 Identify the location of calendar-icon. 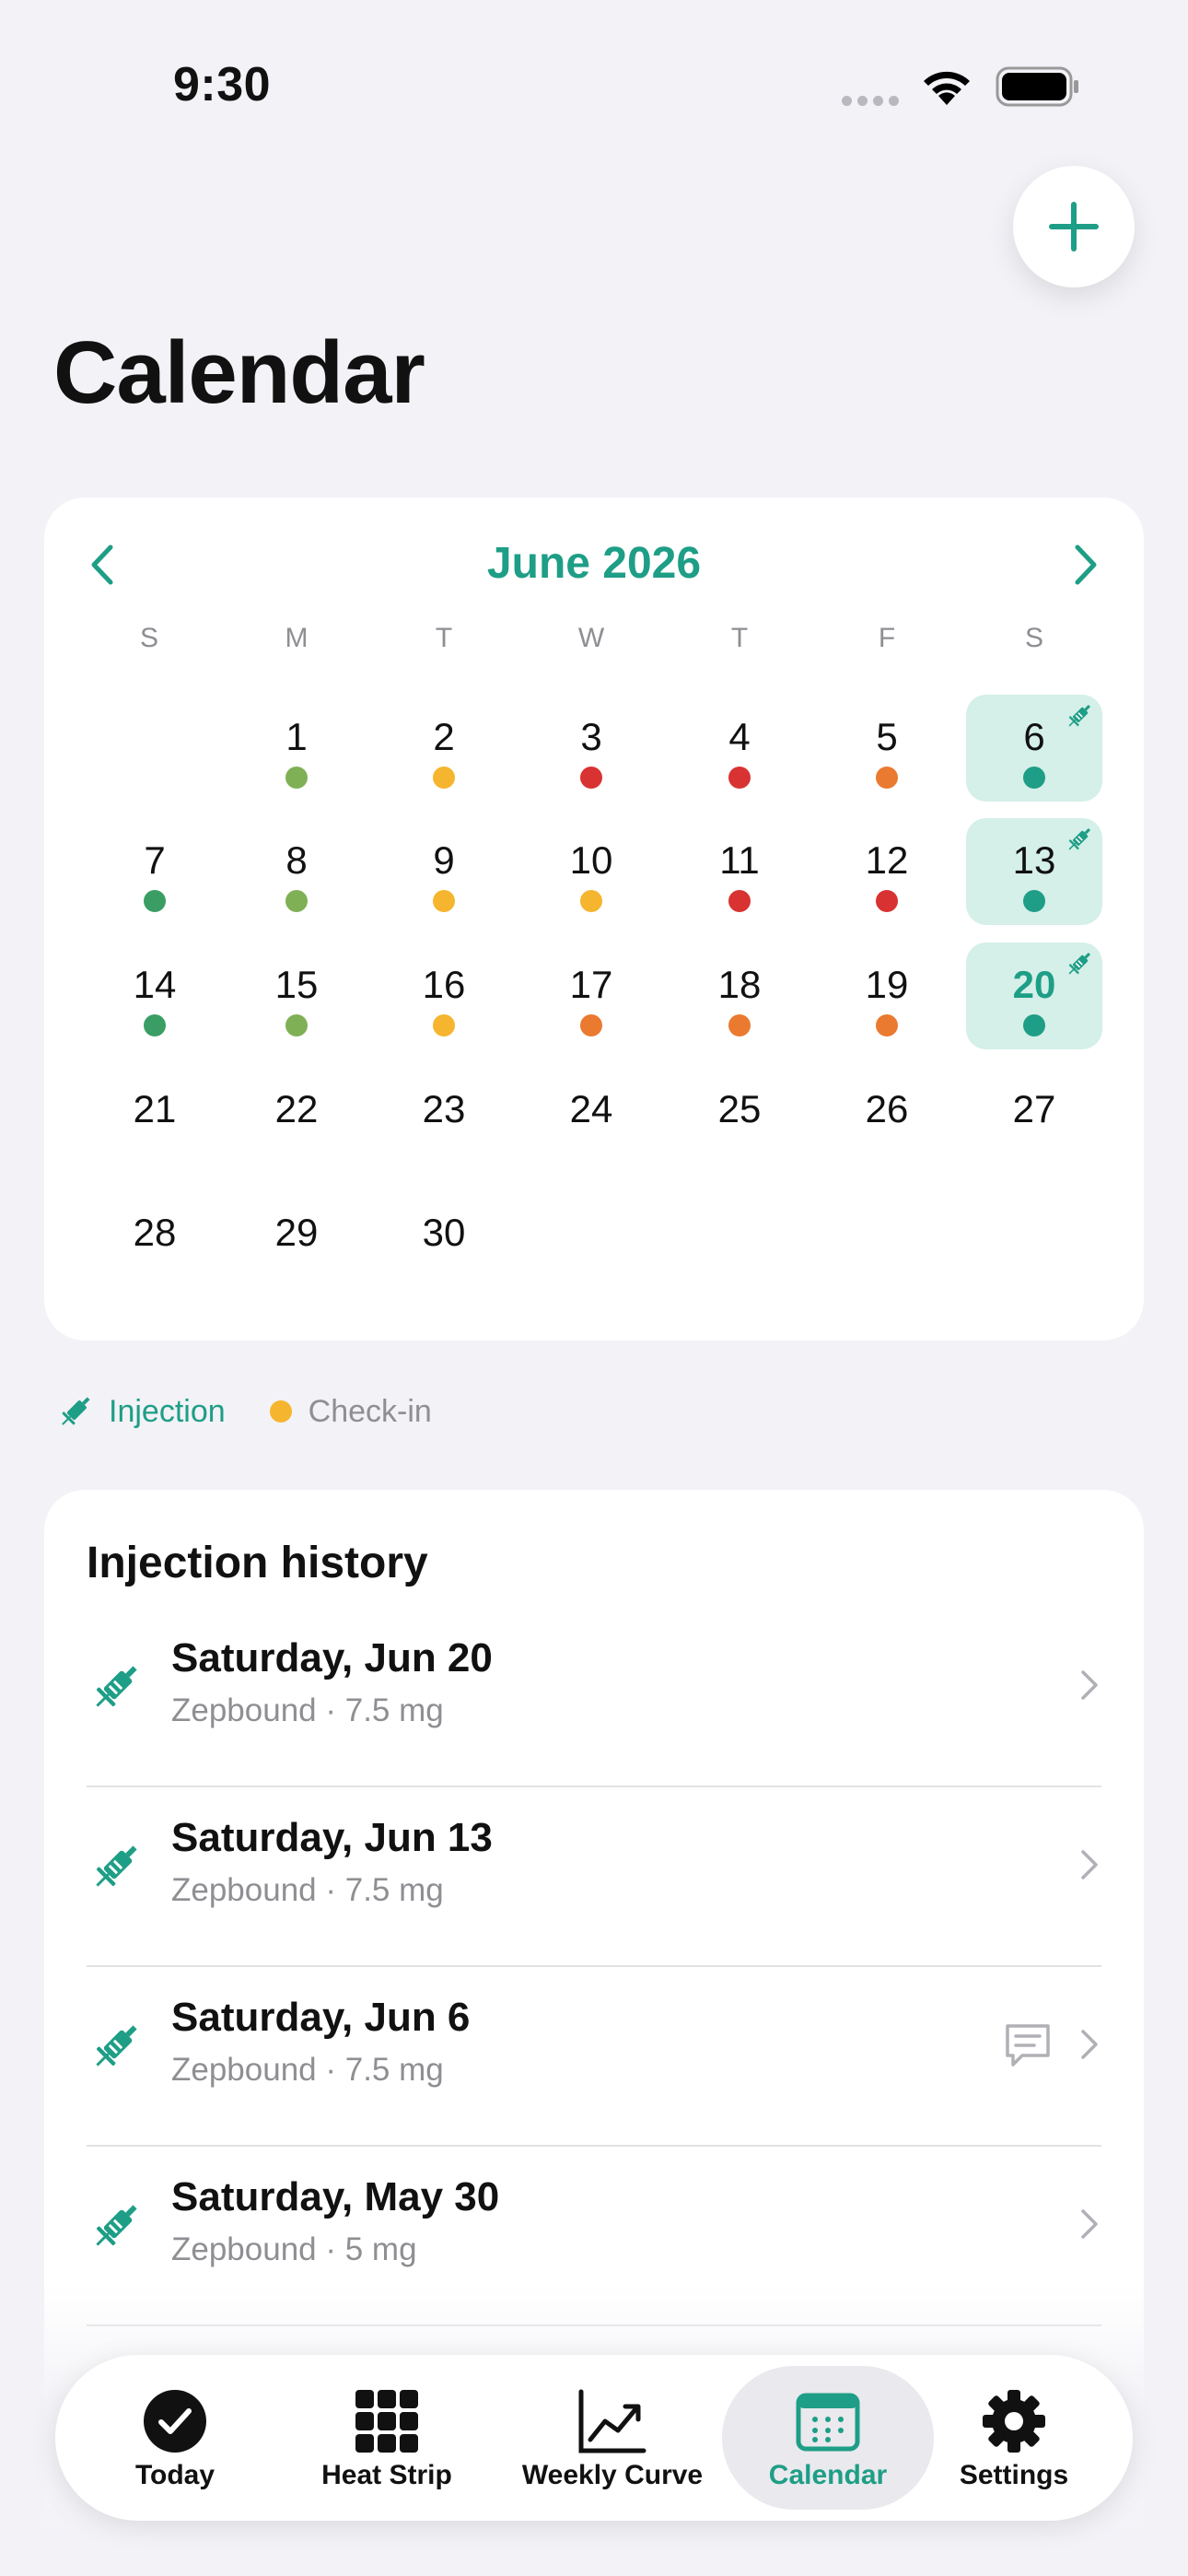
(828, 2422).